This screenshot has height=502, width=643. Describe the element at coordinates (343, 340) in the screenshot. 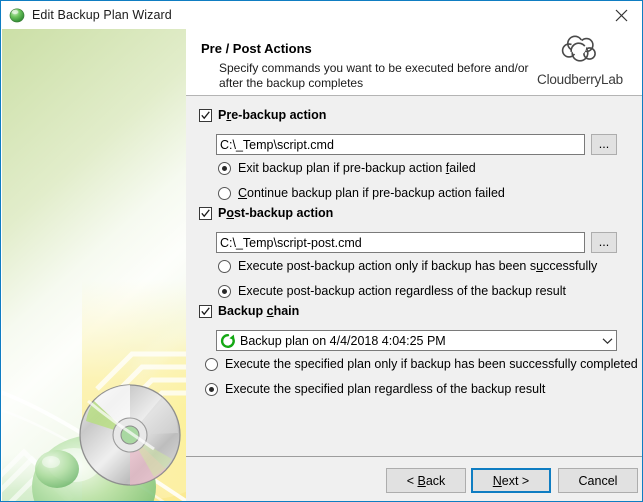

I see `backup-chain-selected-plan: Backup plan on 4/4/2018 4:04:25 PM` at that location.